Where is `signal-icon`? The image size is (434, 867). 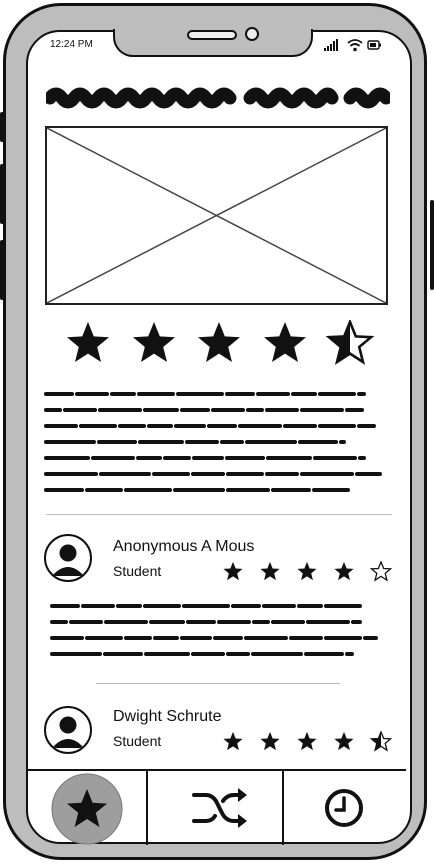
signal-icon is located at coordinates (331, 45).